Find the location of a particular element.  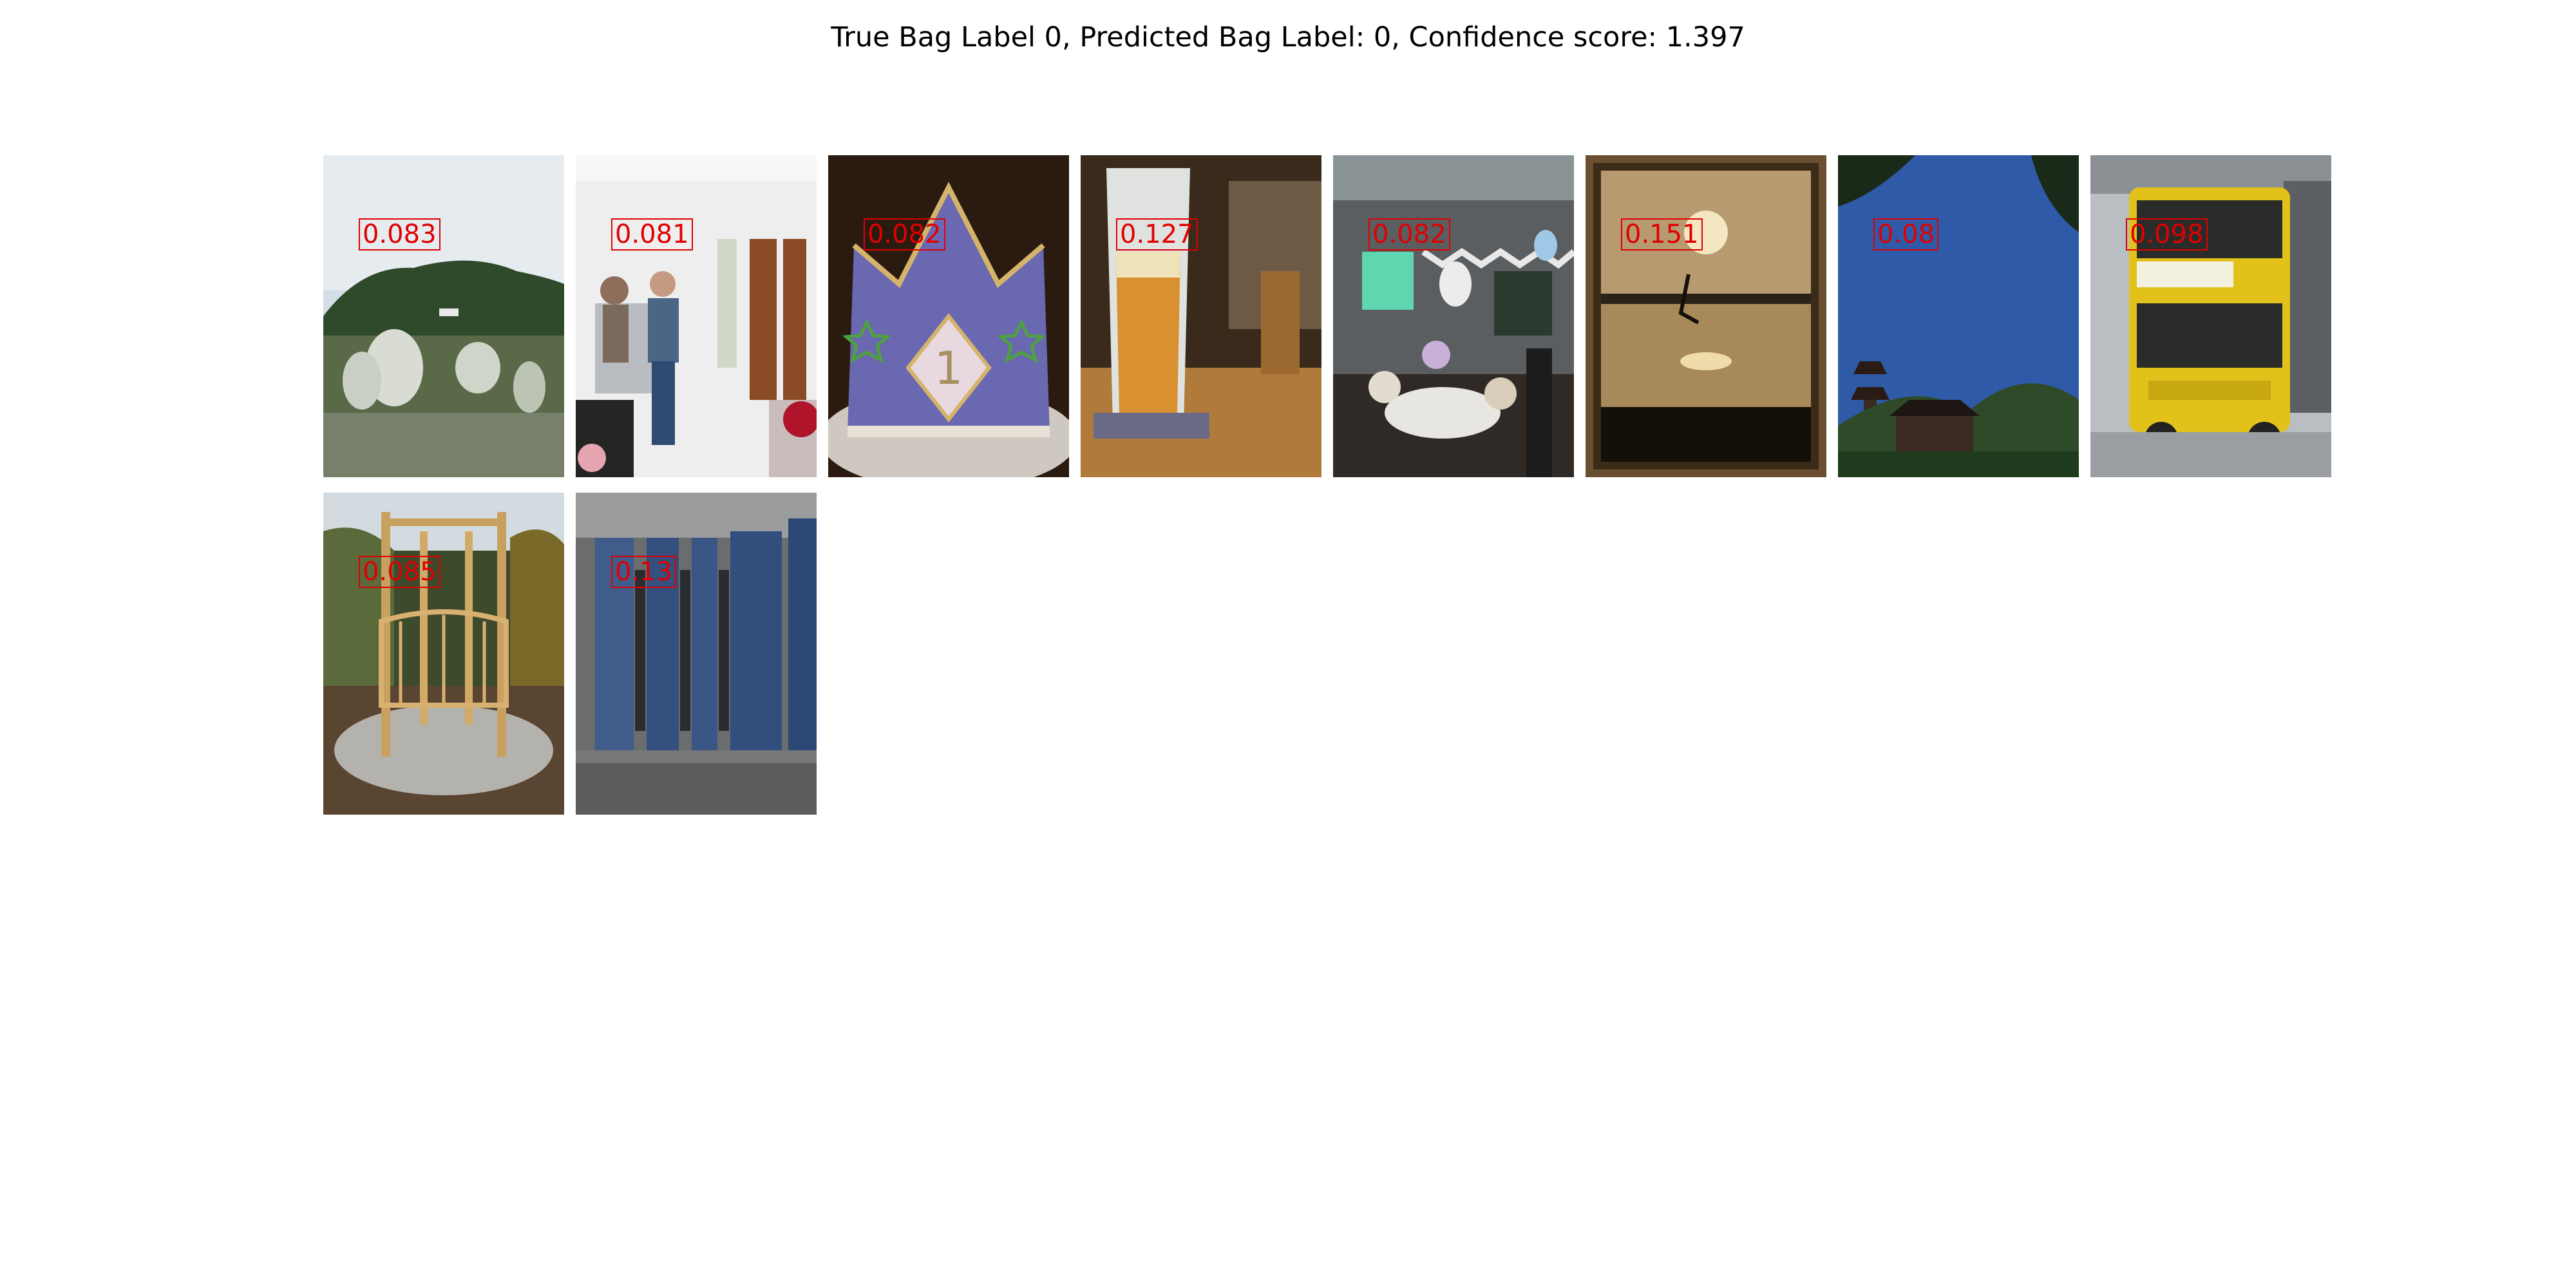

image-tile-7: 0.08 is located at coordinates (1958, 316).